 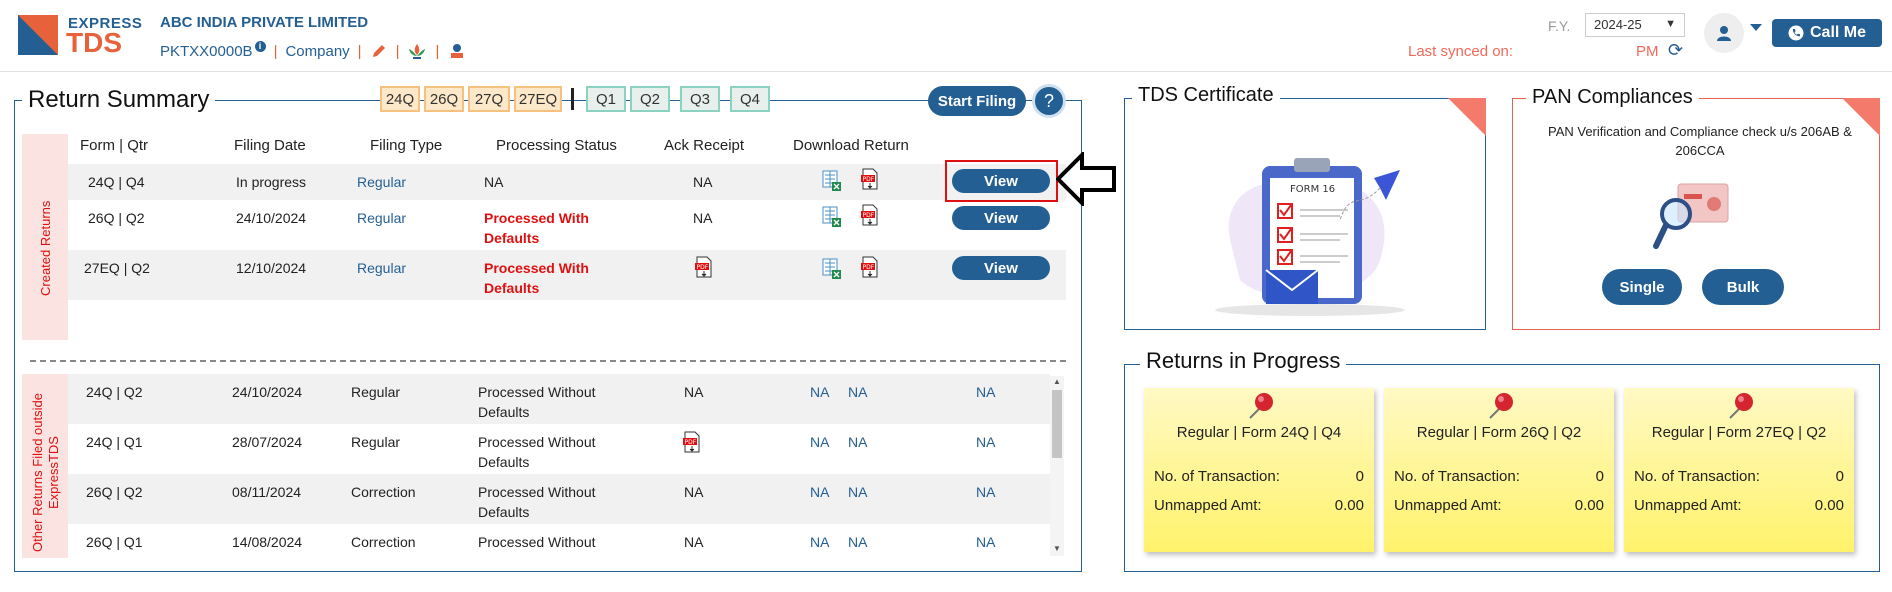 I want to click on chip-separator, so click(x=572, y=99).